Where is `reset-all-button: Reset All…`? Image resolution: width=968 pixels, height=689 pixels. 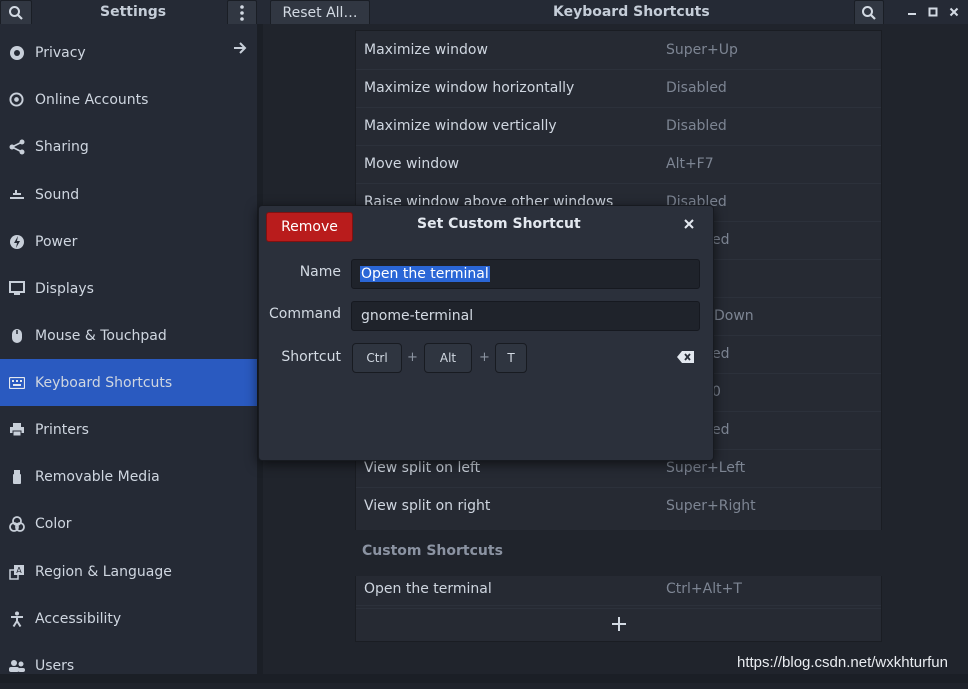
reset-all-button: Reset All… is located at coordinates (320, 13).